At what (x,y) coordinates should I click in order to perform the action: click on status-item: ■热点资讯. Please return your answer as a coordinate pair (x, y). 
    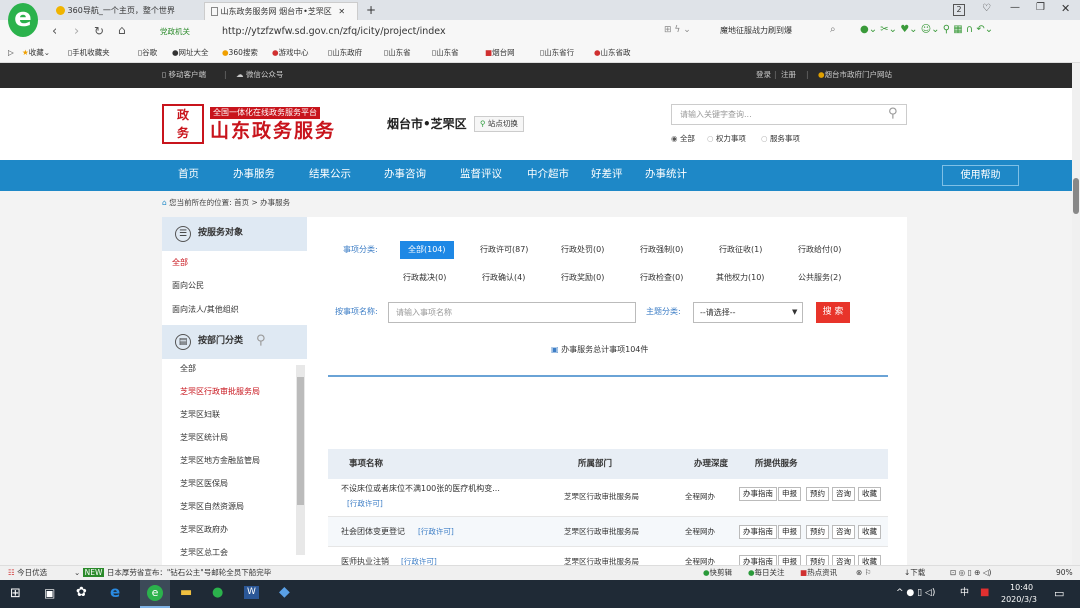
    Looking at the image, I should click on (818, 573).